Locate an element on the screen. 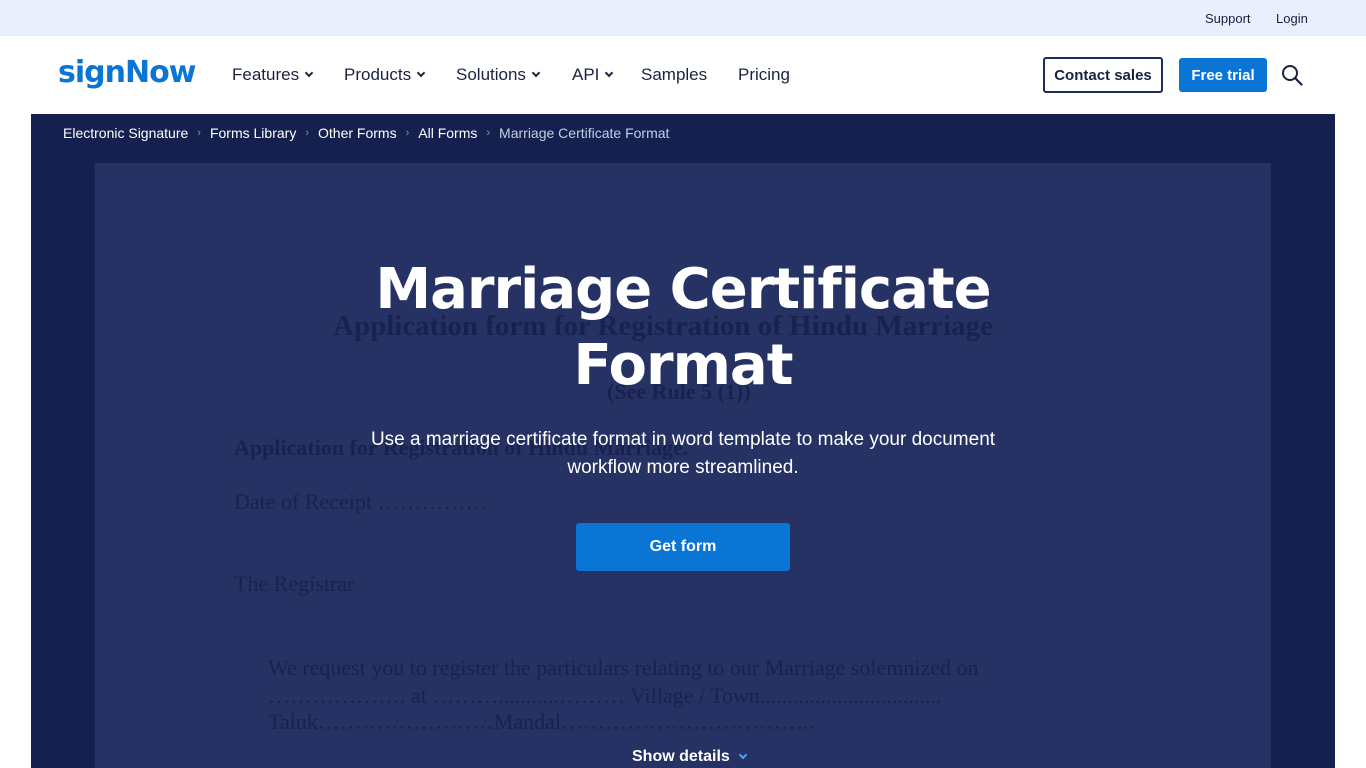  signnow-logo: signNow is located at coordinates (127, 72).